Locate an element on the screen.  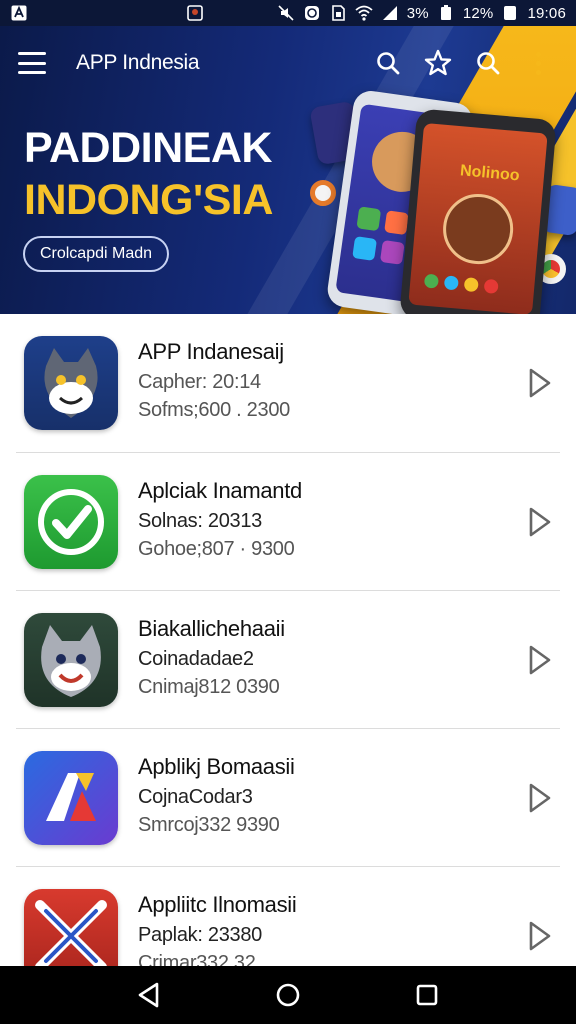
menu-icon is located at coordinates (32, 63).